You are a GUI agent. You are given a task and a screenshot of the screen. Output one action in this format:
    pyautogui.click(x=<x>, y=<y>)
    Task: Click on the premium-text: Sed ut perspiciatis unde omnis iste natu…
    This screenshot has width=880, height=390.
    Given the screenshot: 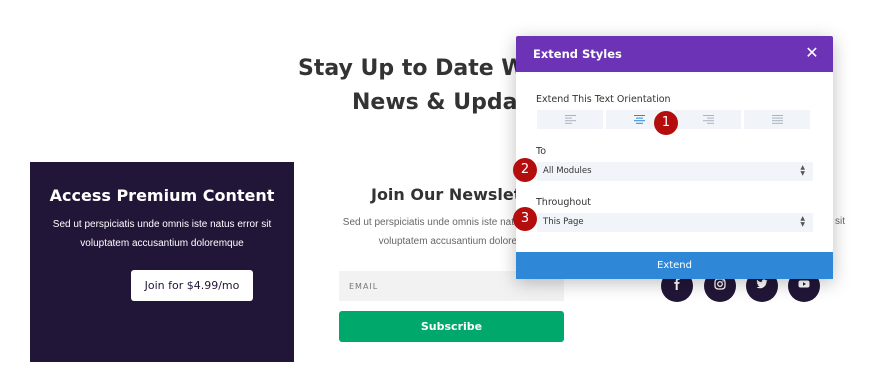 What is the action you would take?
    pyautogui.click(x=162, y=234)
    